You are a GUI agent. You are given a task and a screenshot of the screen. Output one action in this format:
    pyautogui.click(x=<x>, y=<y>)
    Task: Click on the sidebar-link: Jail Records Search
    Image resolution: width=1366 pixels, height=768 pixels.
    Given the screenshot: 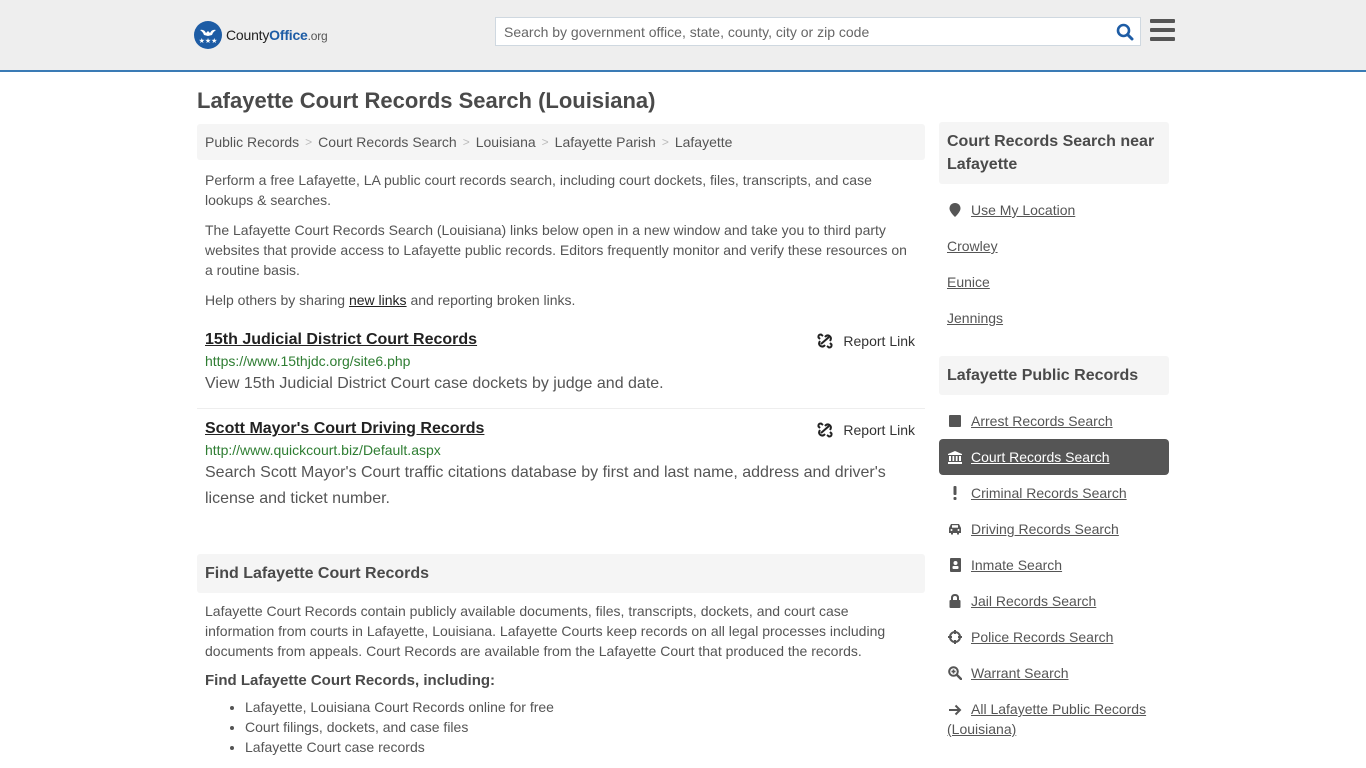 What is the action you would take?
    pyautogui.click(x=1033, y=601)
    